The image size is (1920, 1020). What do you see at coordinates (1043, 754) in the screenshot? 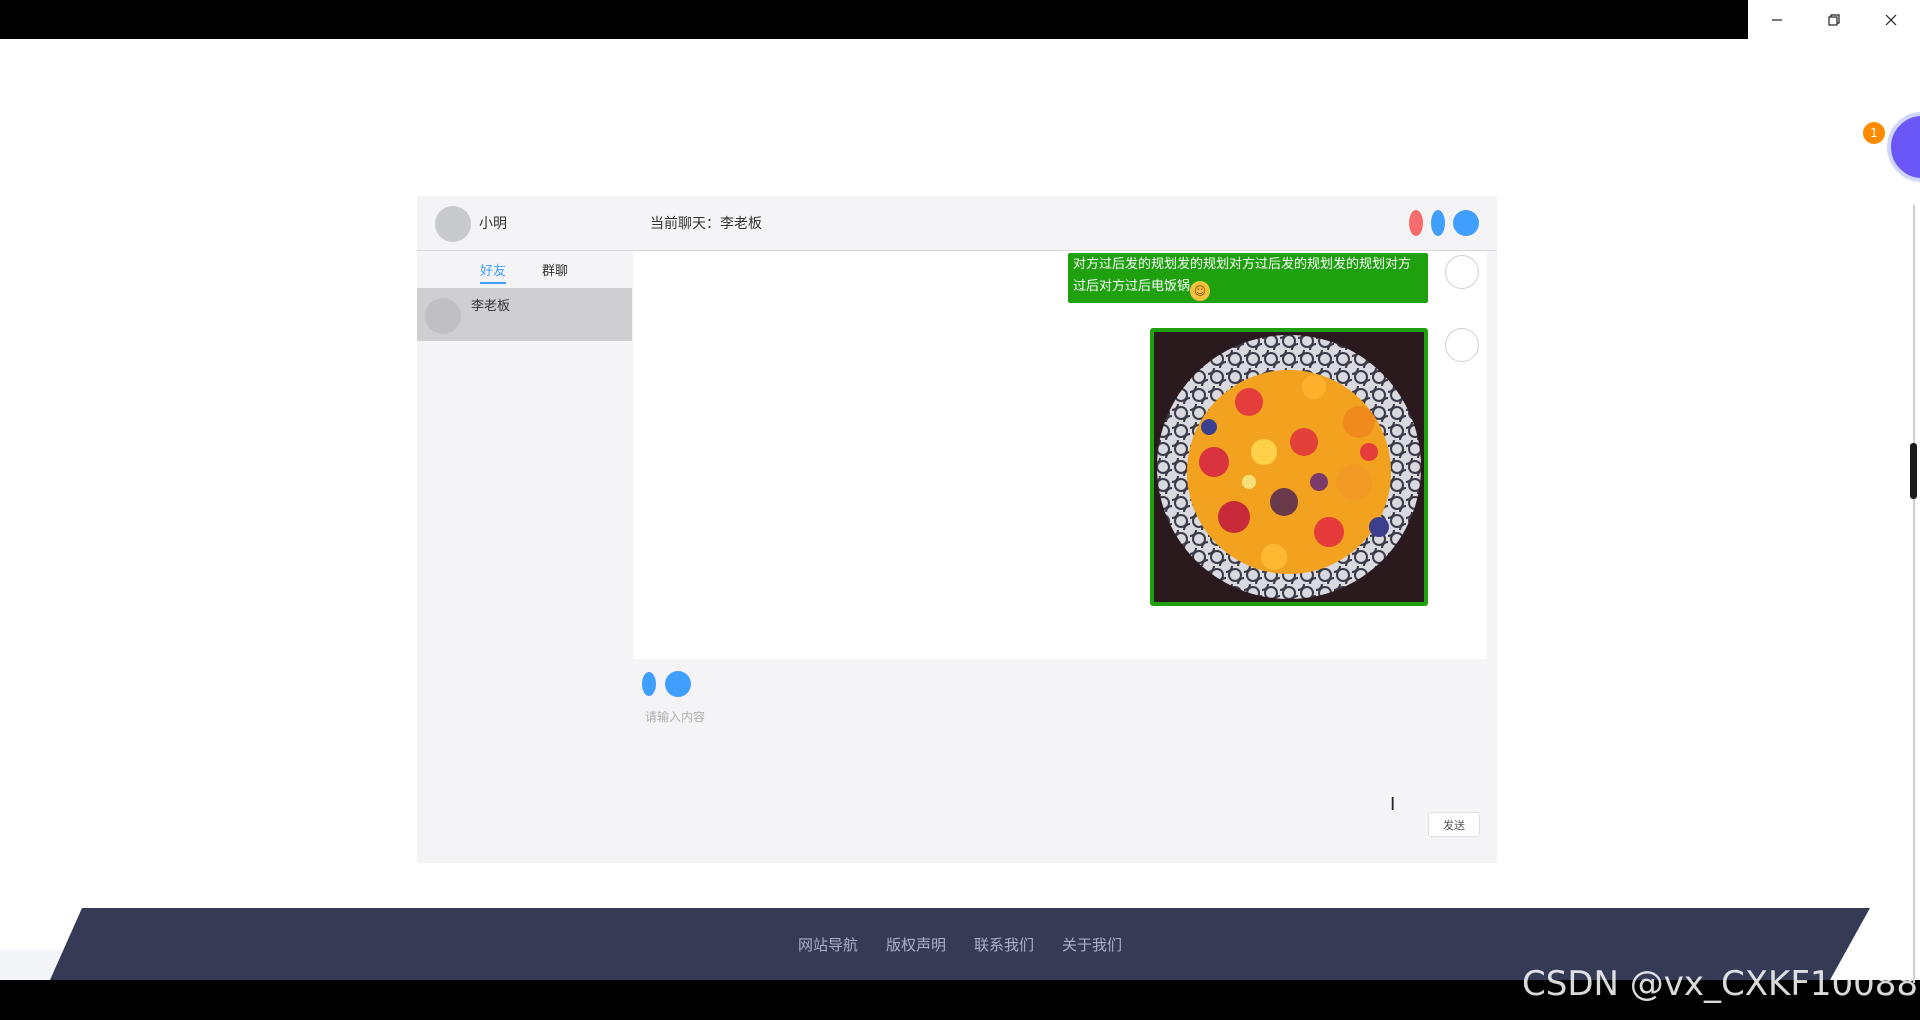
I see `message-input` at bounding box center [1043, 754].